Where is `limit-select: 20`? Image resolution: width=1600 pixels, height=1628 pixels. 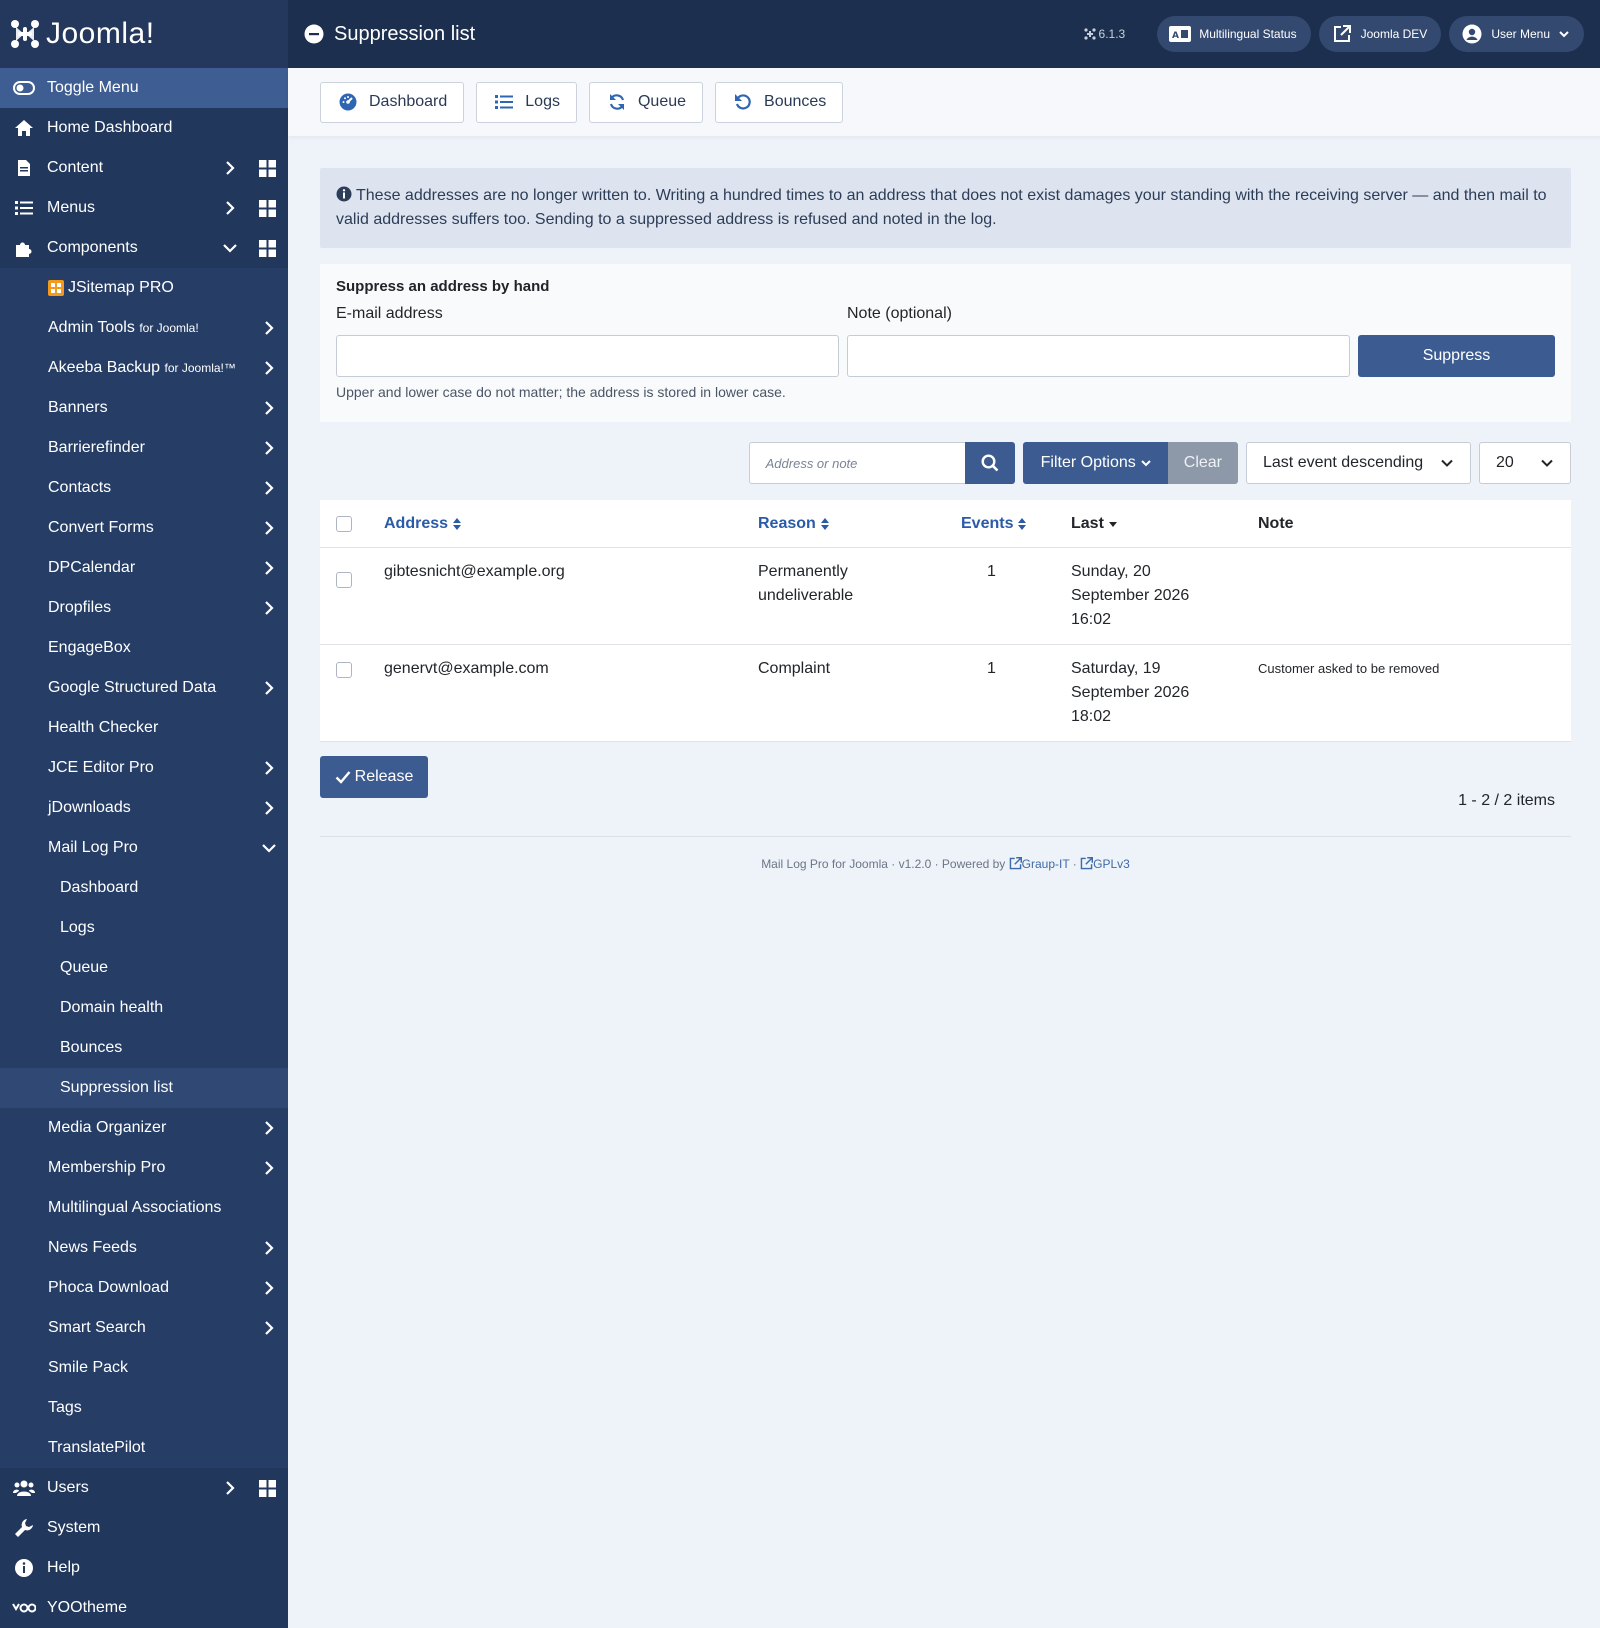
limit-select: 20 is located at coordinates (1525, 463).